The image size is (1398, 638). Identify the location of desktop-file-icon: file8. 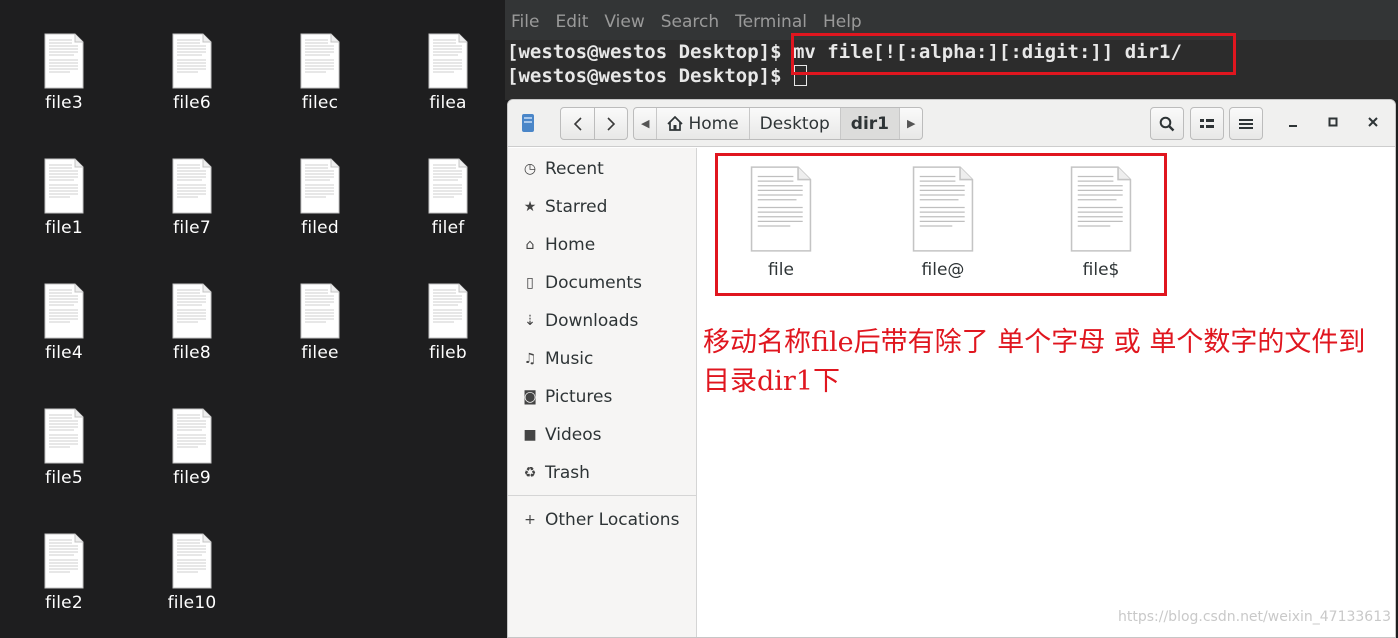
(192, 323).